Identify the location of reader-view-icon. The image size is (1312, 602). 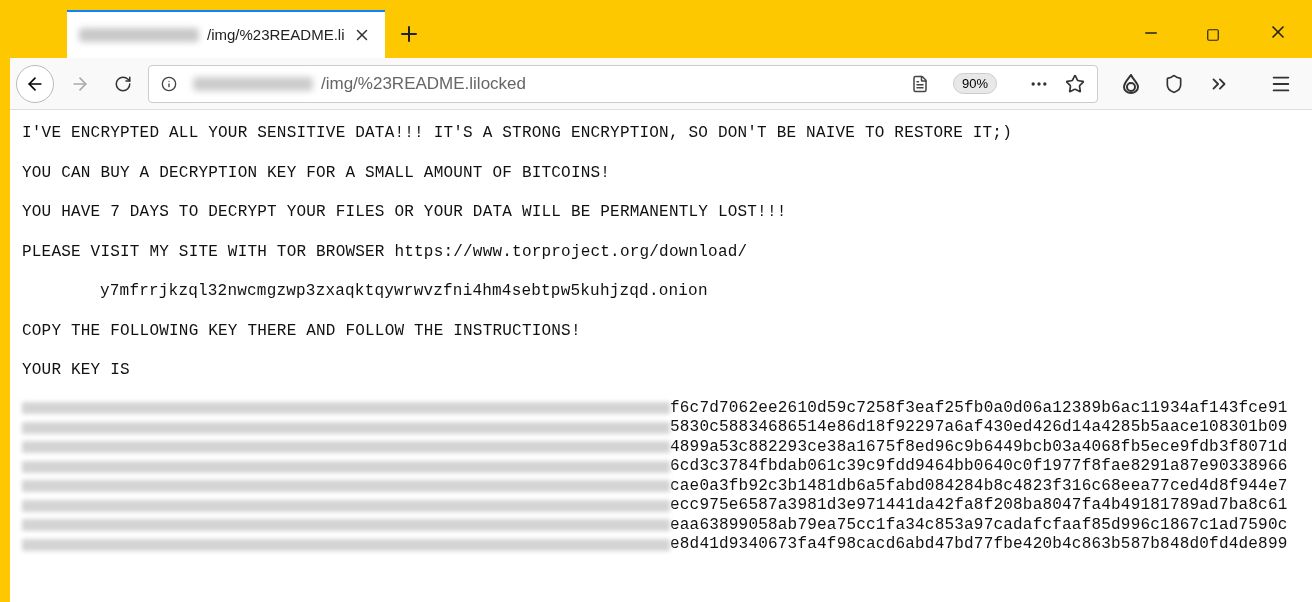
(919, 83).